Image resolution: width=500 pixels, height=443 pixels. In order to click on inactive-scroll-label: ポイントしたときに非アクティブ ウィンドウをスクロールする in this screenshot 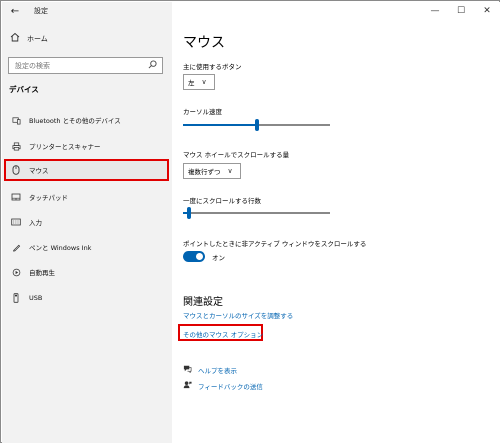, I will do `click(275, 244)`.